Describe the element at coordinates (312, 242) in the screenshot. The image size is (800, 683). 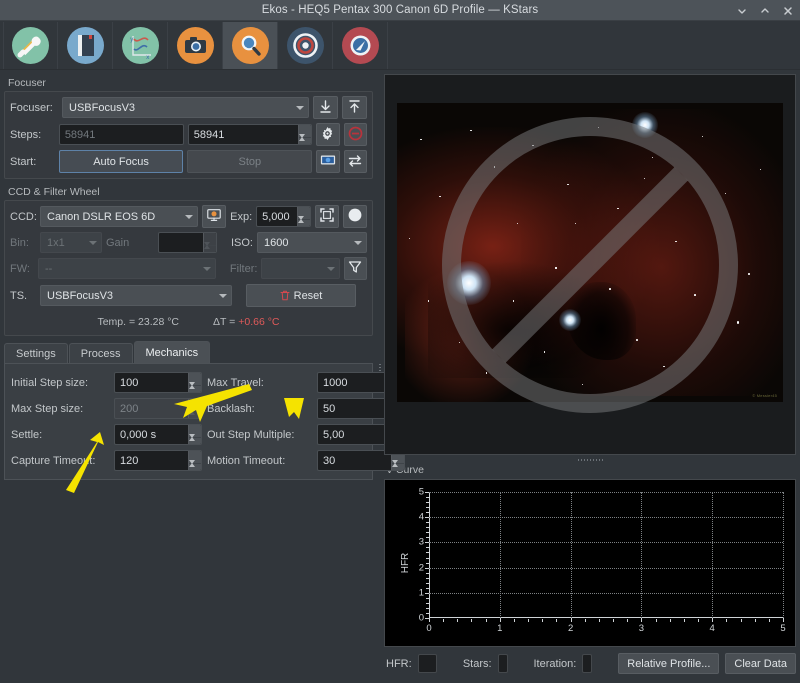
I see `iso-combo: 1600` at that location.